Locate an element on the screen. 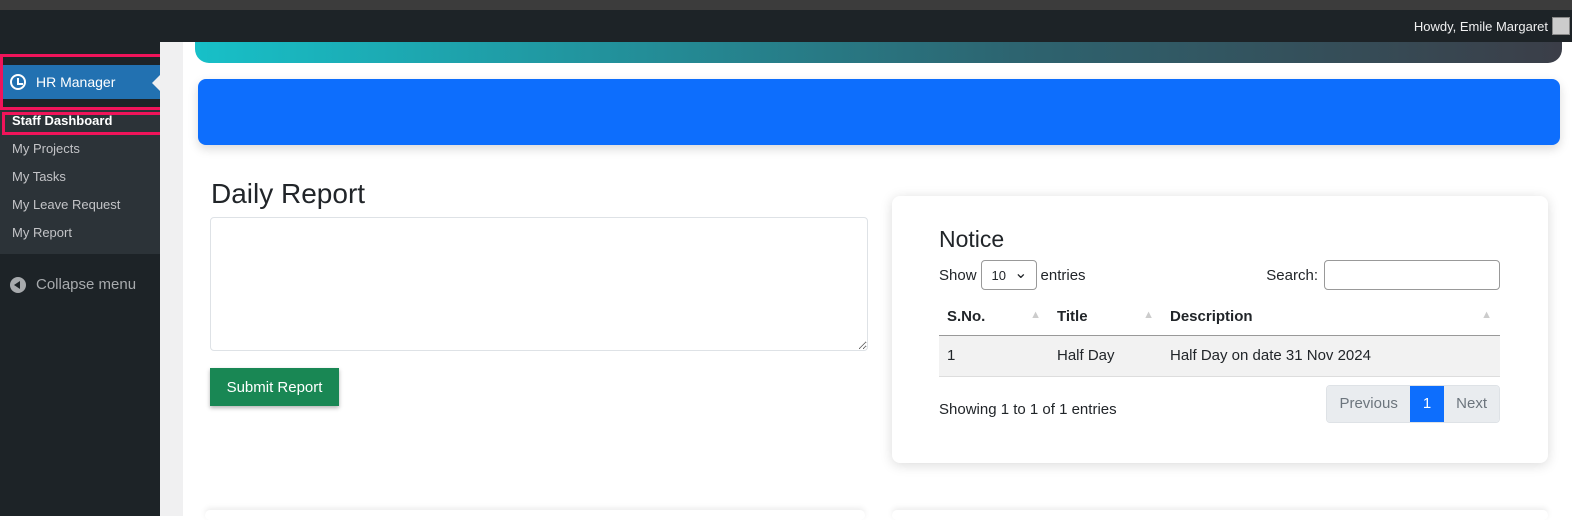 The width and height of the screenshot is (1572, 520). entries-control: Show 10 entries is located at coordinates (1012, 275).